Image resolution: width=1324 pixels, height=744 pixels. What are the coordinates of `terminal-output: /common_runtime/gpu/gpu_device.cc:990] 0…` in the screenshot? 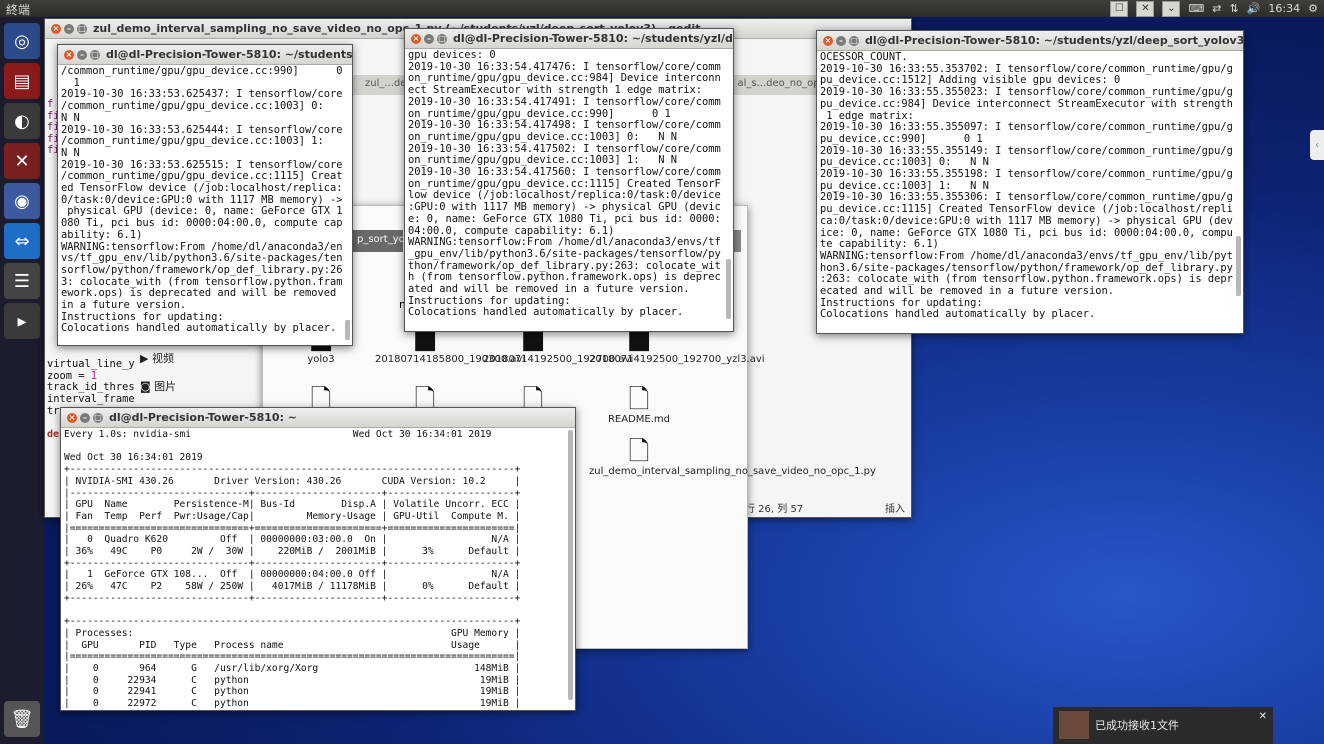 It's located at (205, 200).